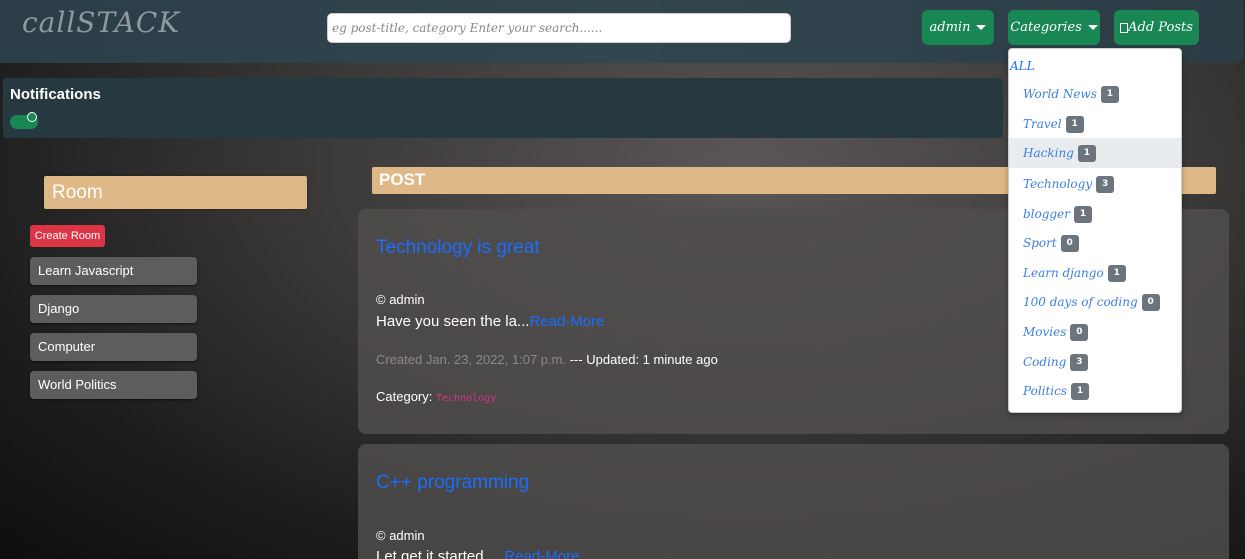 This screenshot has height=559, width=1245. Describe the element at coordinates (113, 385) in the screenshot. I see `room-item: World Politics` at that location.